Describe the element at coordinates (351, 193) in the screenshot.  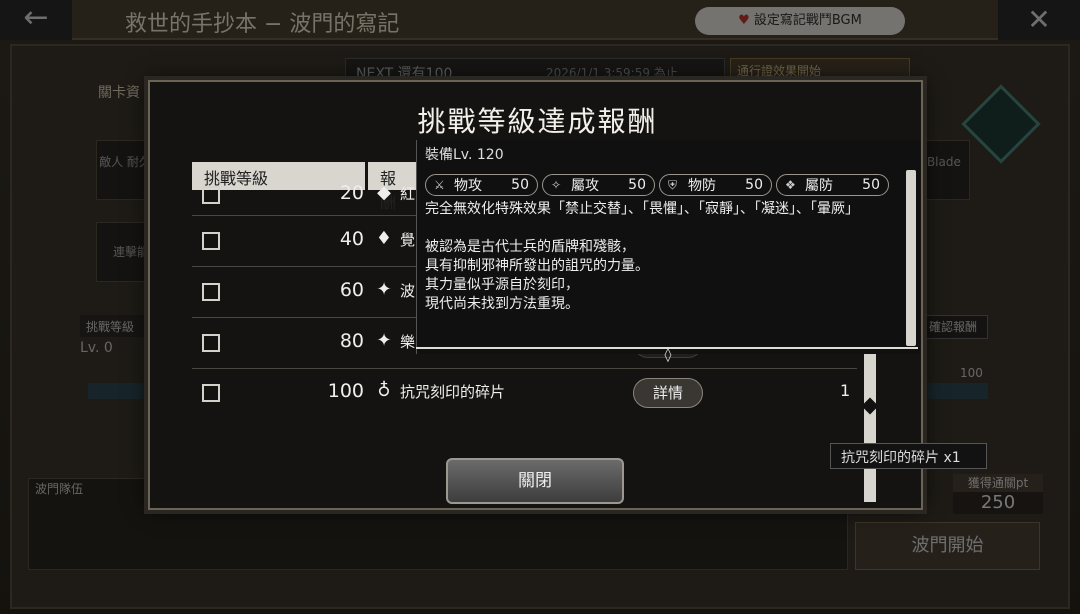
I see `row-level: 20` at that location.